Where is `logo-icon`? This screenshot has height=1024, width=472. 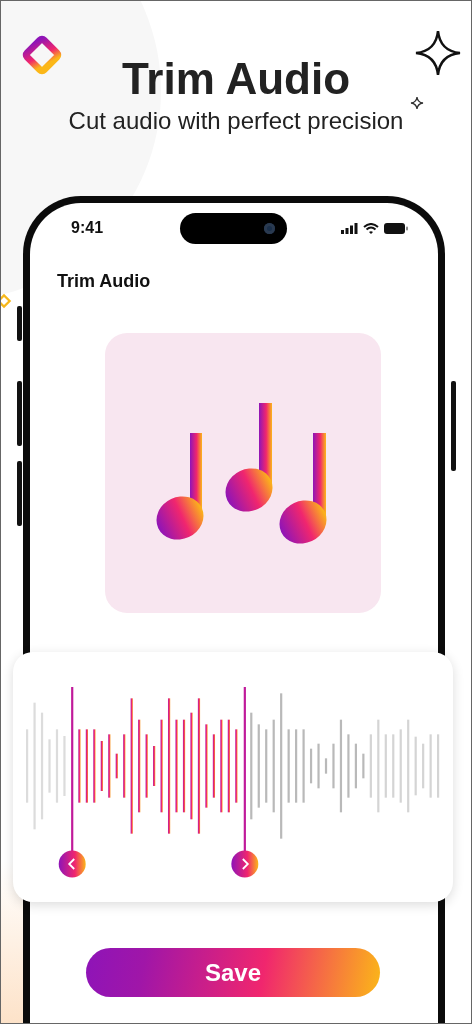 logo-icon is located at coordinates (42, 55).